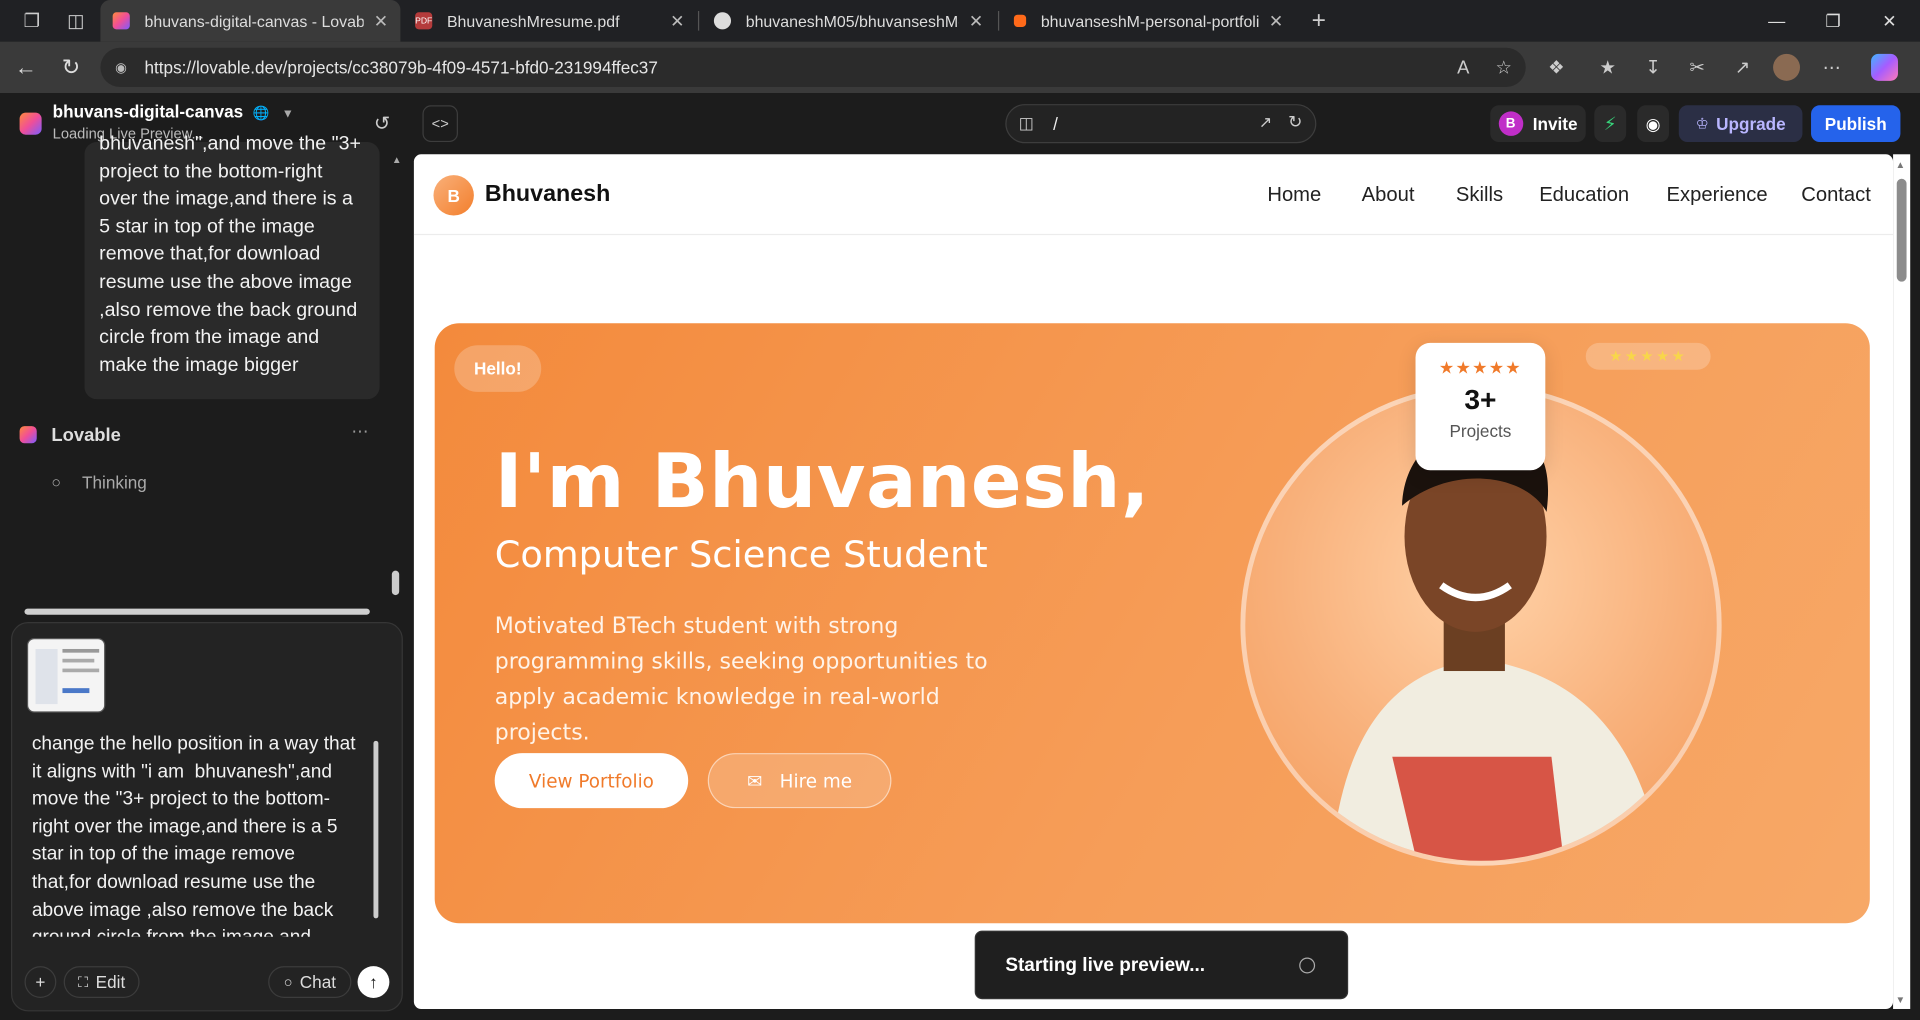 This screenshot has width=1920, height=1020. What do you see at coordinates (453, 195) in the screenshot?
I see `site-logo: B` at bounding box center [453, 195].